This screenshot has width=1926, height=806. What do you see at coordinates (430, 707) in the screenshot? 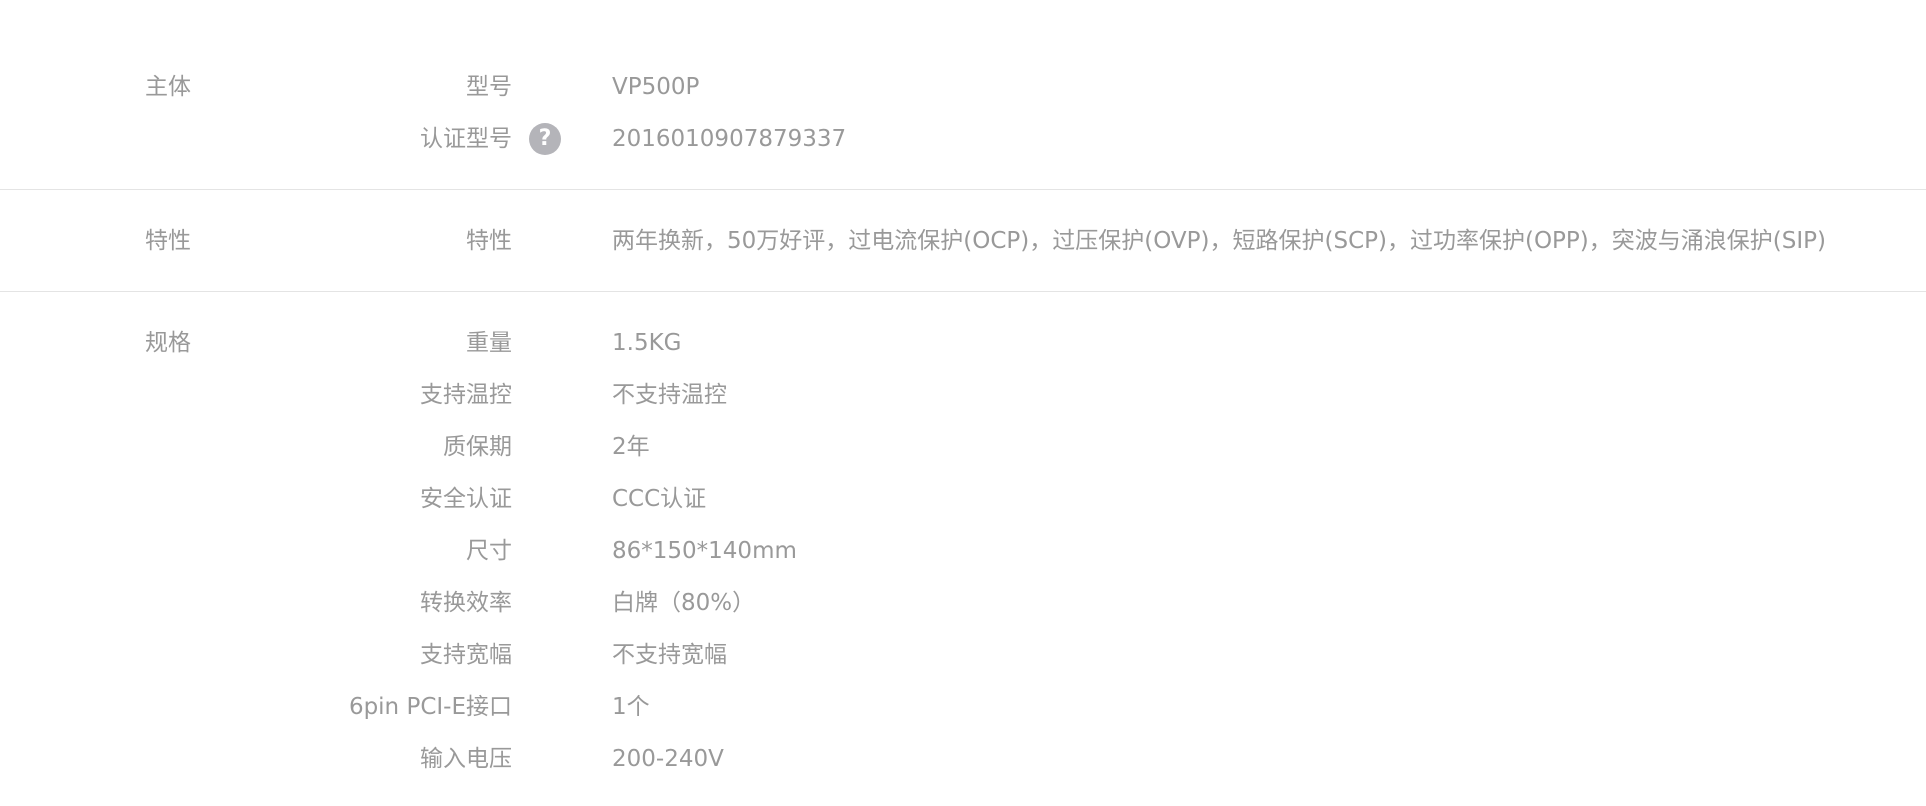
I see `spec-label: 6pin PCI-E接口` at bounding box center [430, 707].